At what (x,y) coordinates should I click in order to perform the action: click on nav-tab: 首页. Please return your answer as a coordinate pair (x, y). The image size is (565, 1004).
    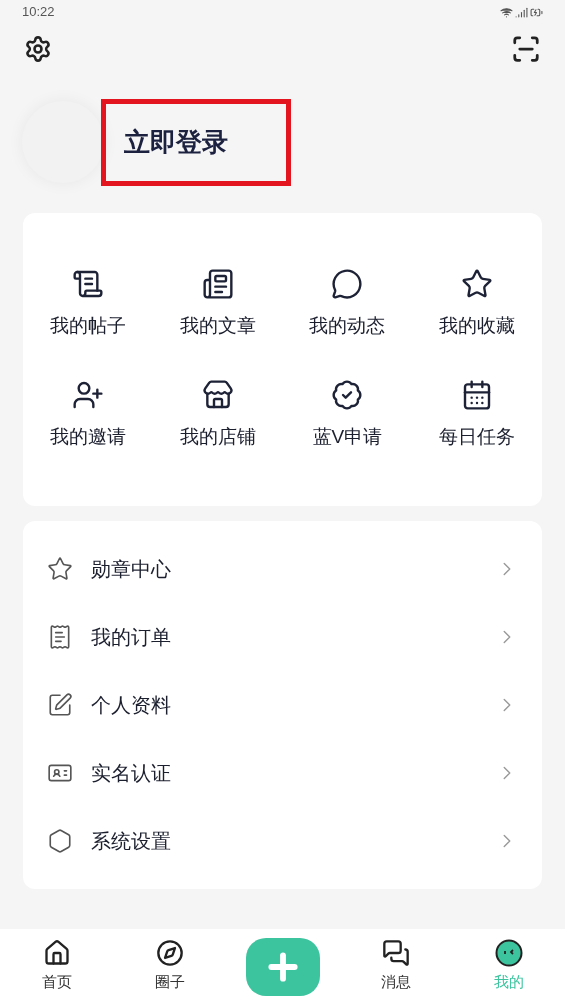
    Looking at the image, I should click on (56, 966).